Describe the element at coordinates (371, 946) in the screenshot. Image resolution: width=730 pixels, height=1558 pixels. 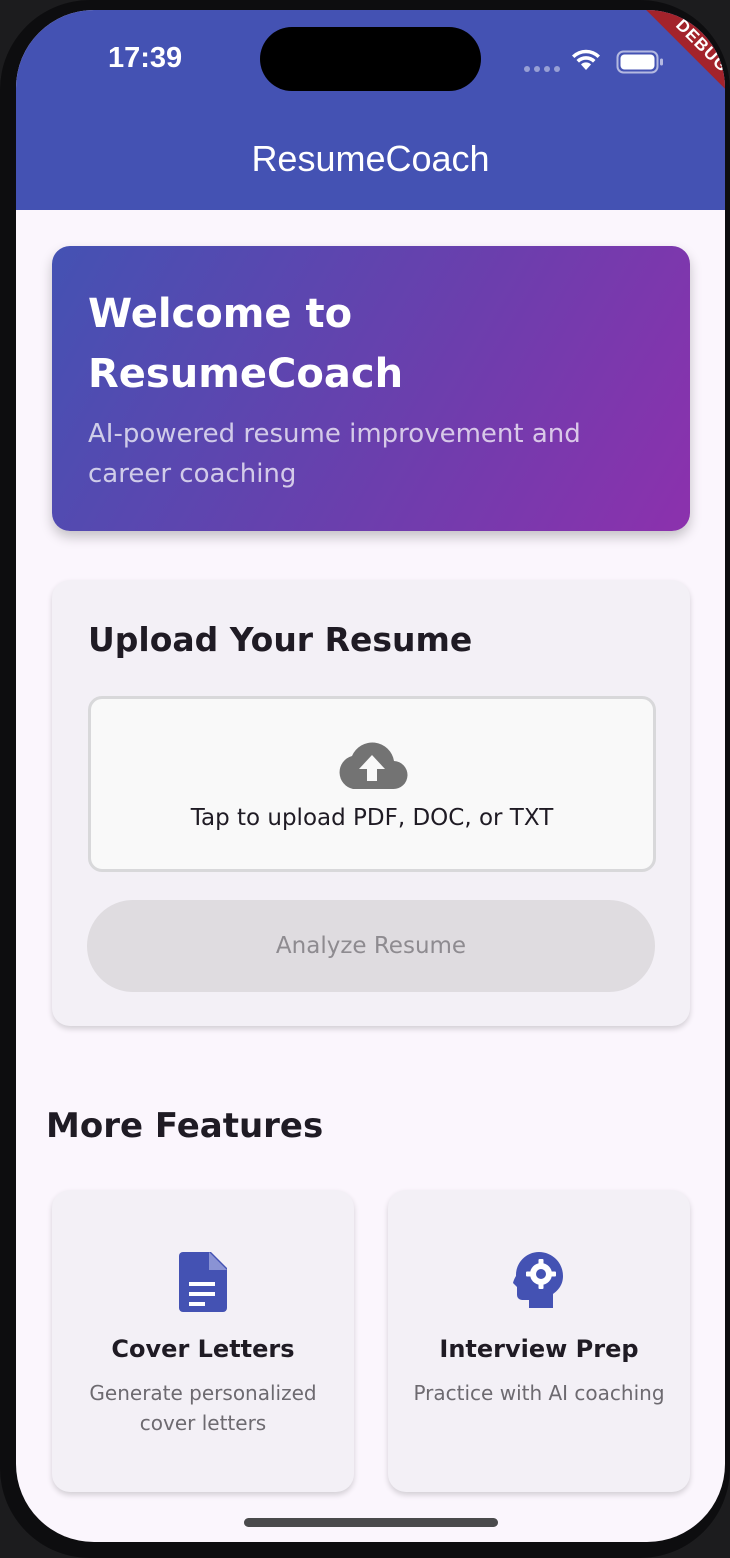
I see `analyze-resume-button: Analyze Resume` at that location.